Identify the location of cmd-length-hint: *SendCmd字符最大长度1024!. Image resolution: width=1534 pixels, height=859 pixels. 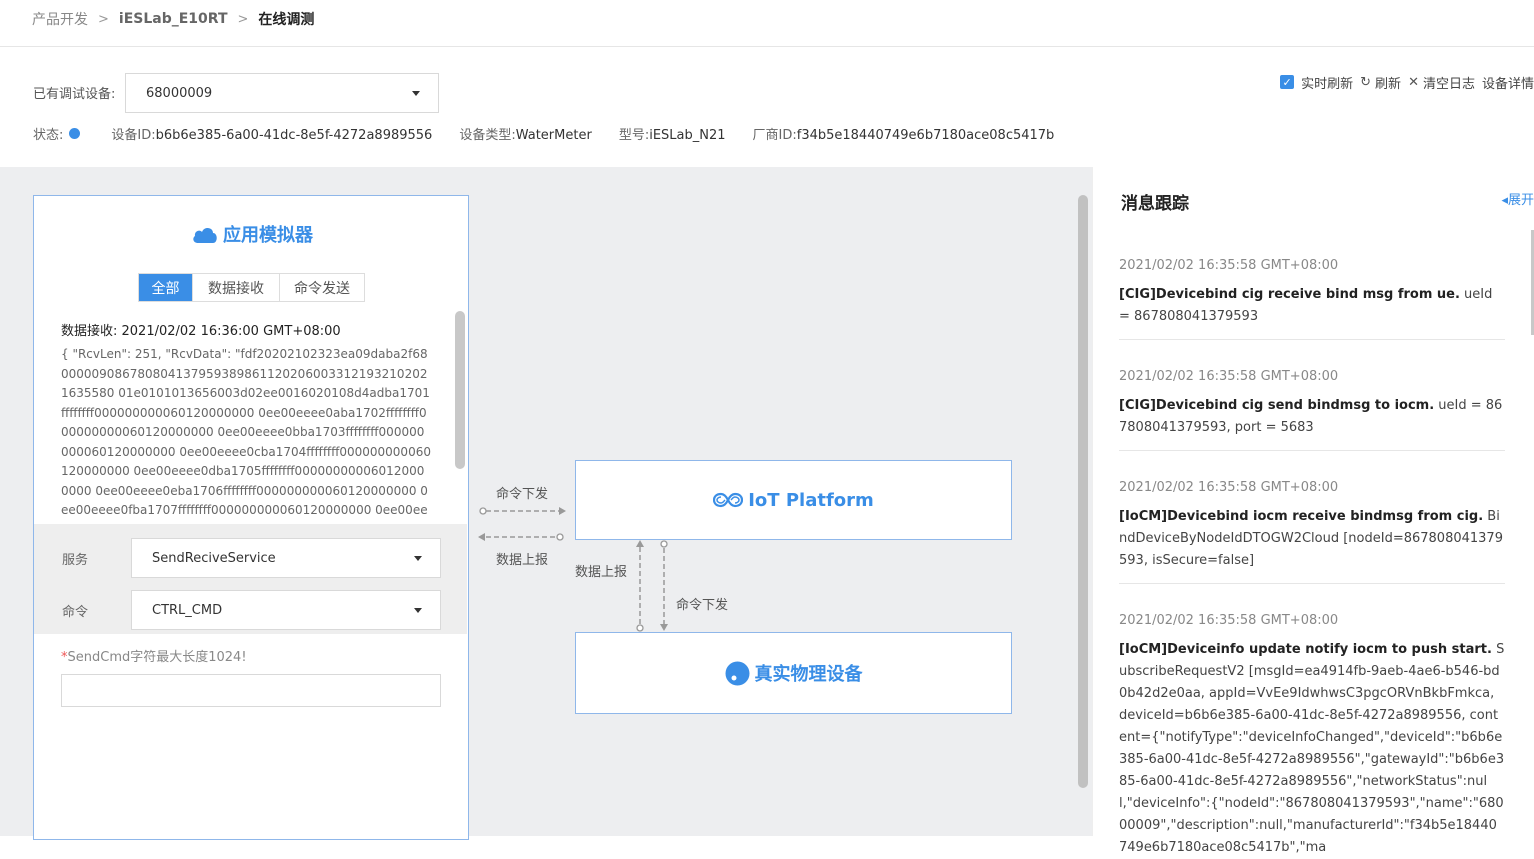
(154, 657).